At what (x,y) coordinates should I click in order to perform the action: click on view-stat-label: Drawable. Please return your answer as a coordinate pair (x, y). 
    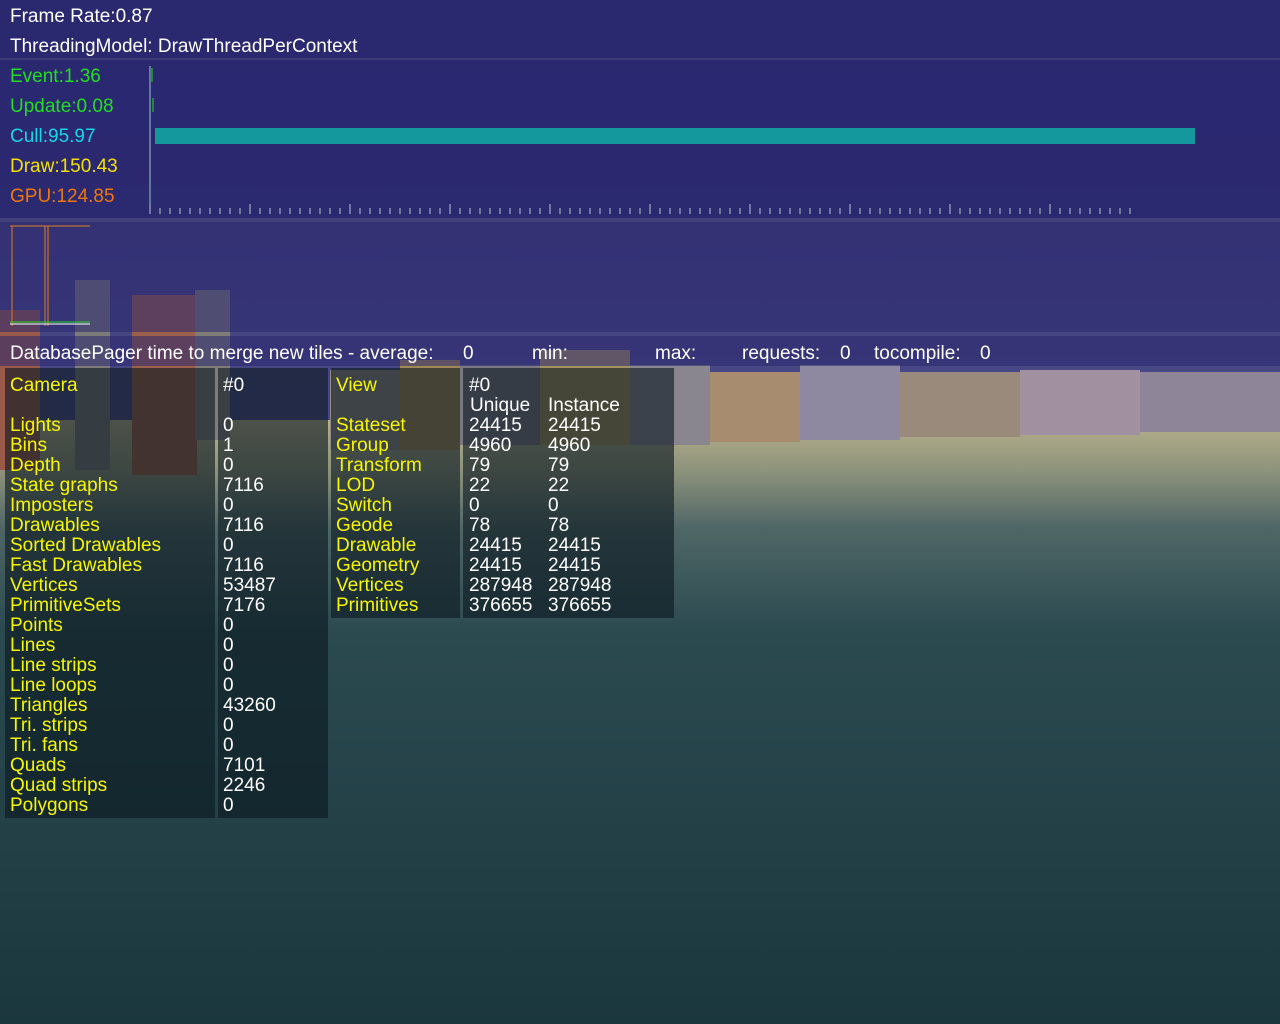
    Looking at the image, I should click on (376, 545).